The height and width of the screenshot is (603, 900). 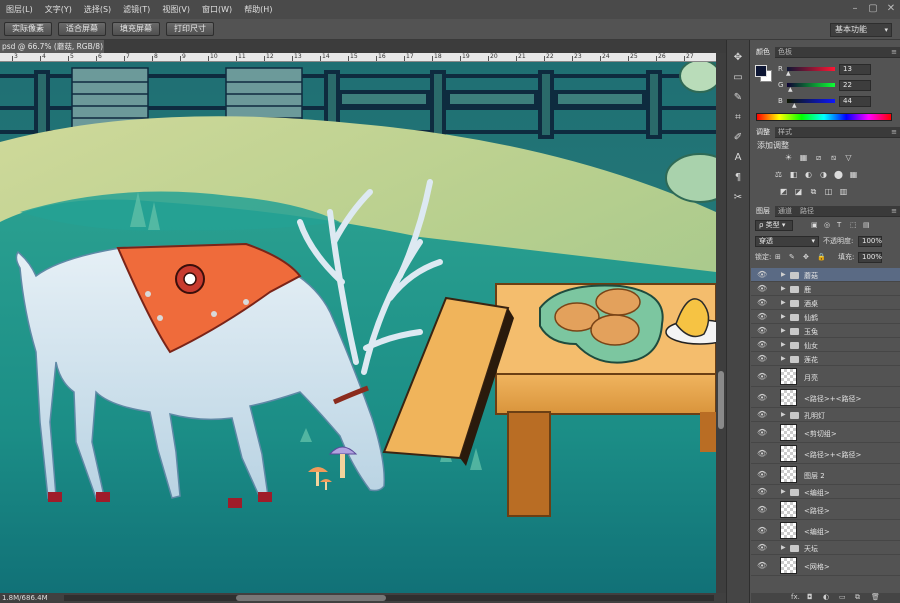 I want to click on paragraph-tool-icon: ¶, so click(x=738, y=178).